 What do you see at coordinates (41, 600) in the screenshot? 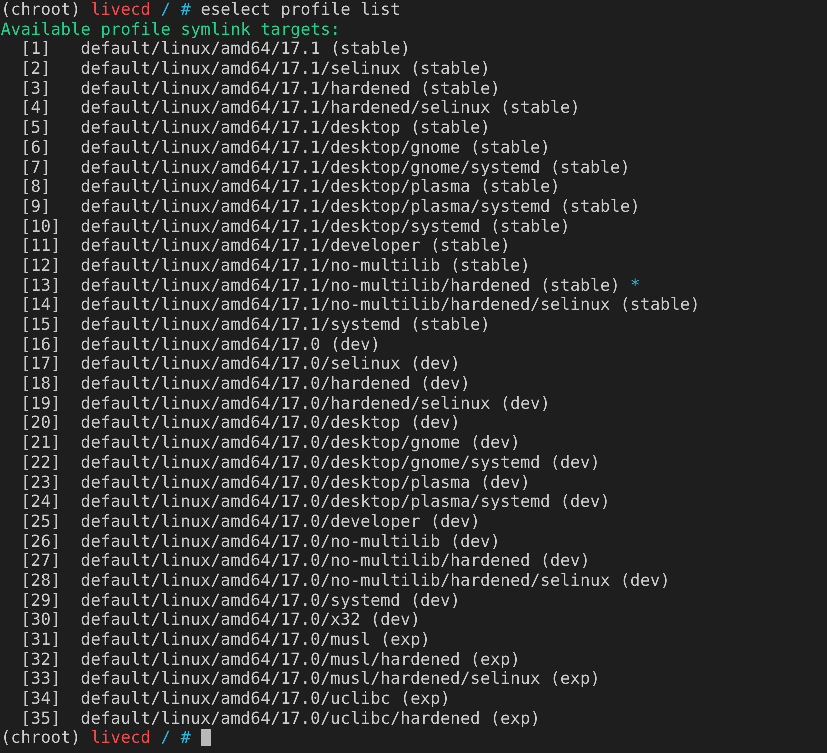
I see `profile-index: [29]` at bounding box center [41, 600].